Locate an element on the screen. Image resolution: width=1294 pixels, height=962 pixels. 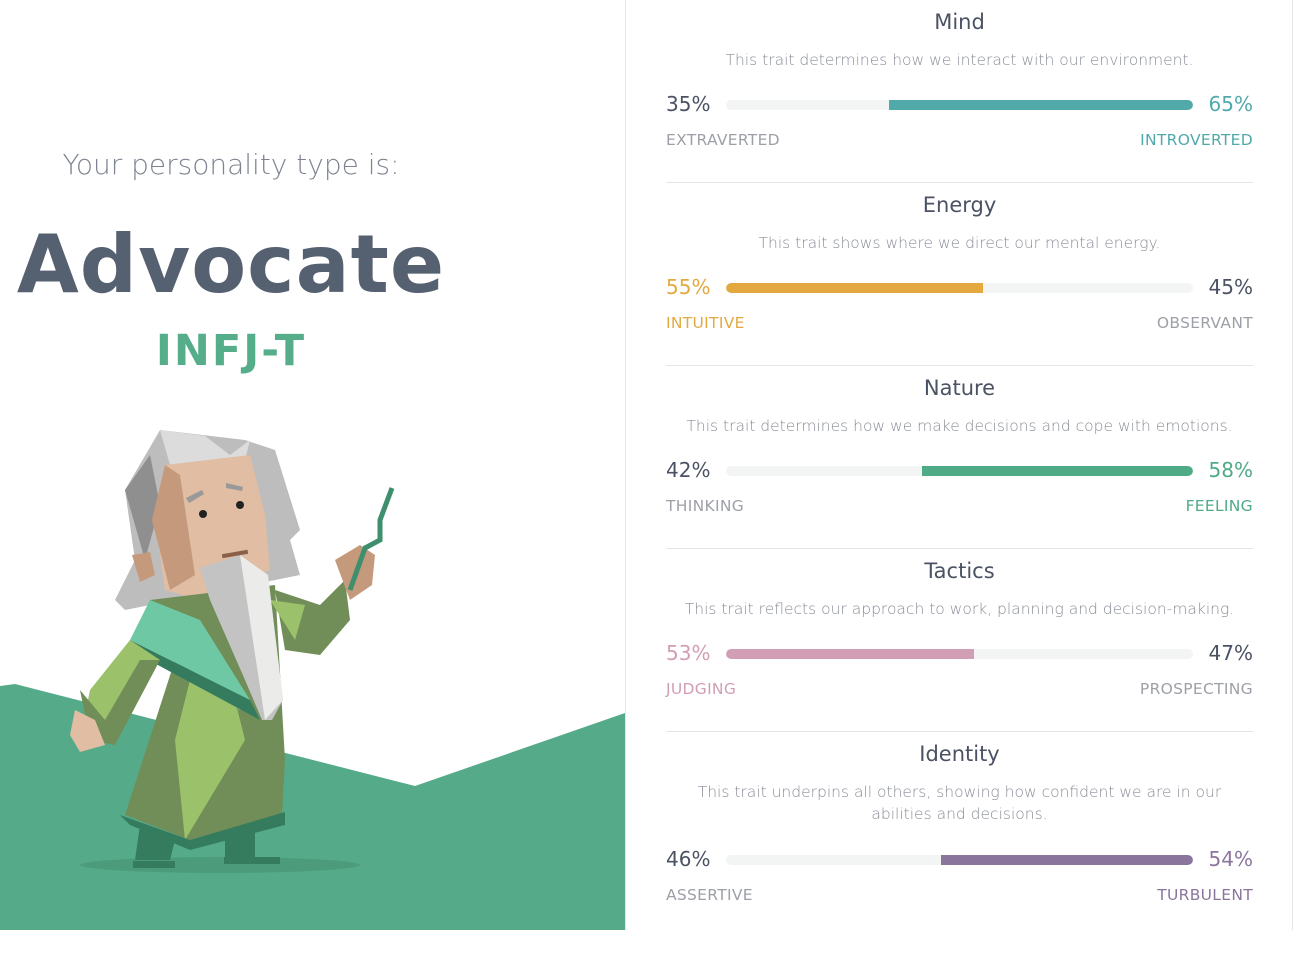
right-label: PROSPECTING is located at coordinates (1196, 689).